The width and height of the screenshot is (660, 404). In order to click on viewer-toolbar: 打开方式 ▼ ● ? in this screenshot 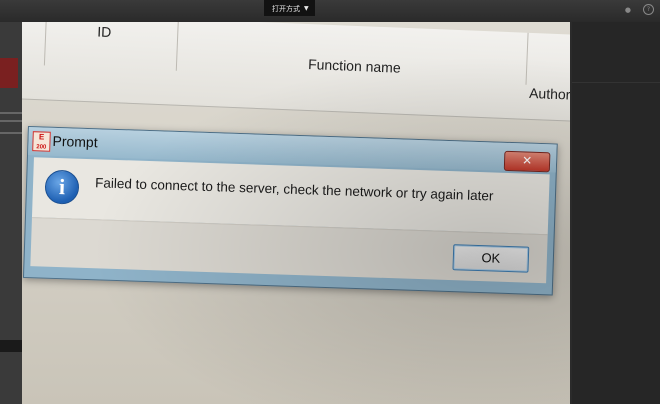, I will do `click(330, 11)`.